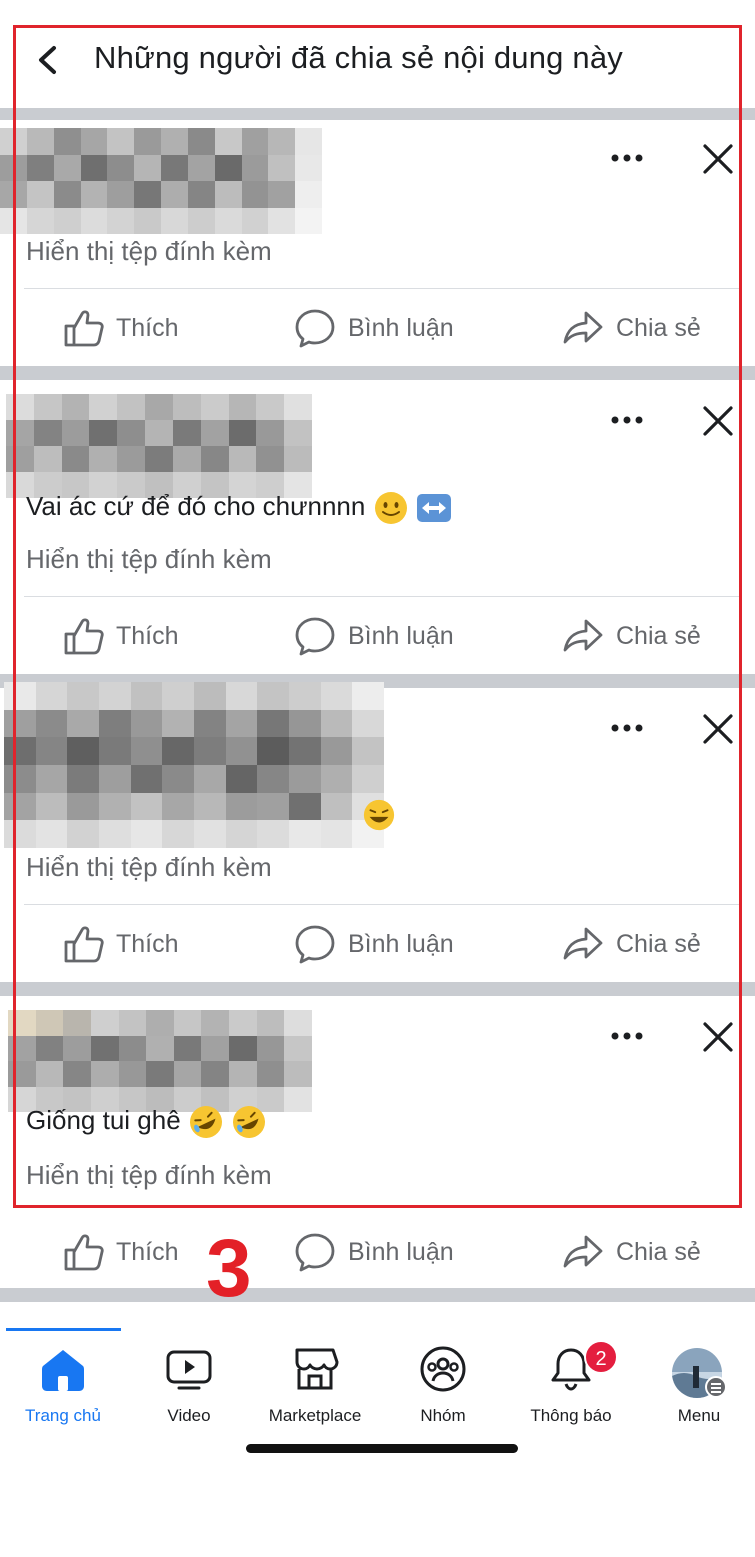 The height and width of the screenshot is (1557, 755). What do you see at coordinates (699, 1415) in the screenshot?
I see `nav-label: Menu` at bounding box center [699, 1415].